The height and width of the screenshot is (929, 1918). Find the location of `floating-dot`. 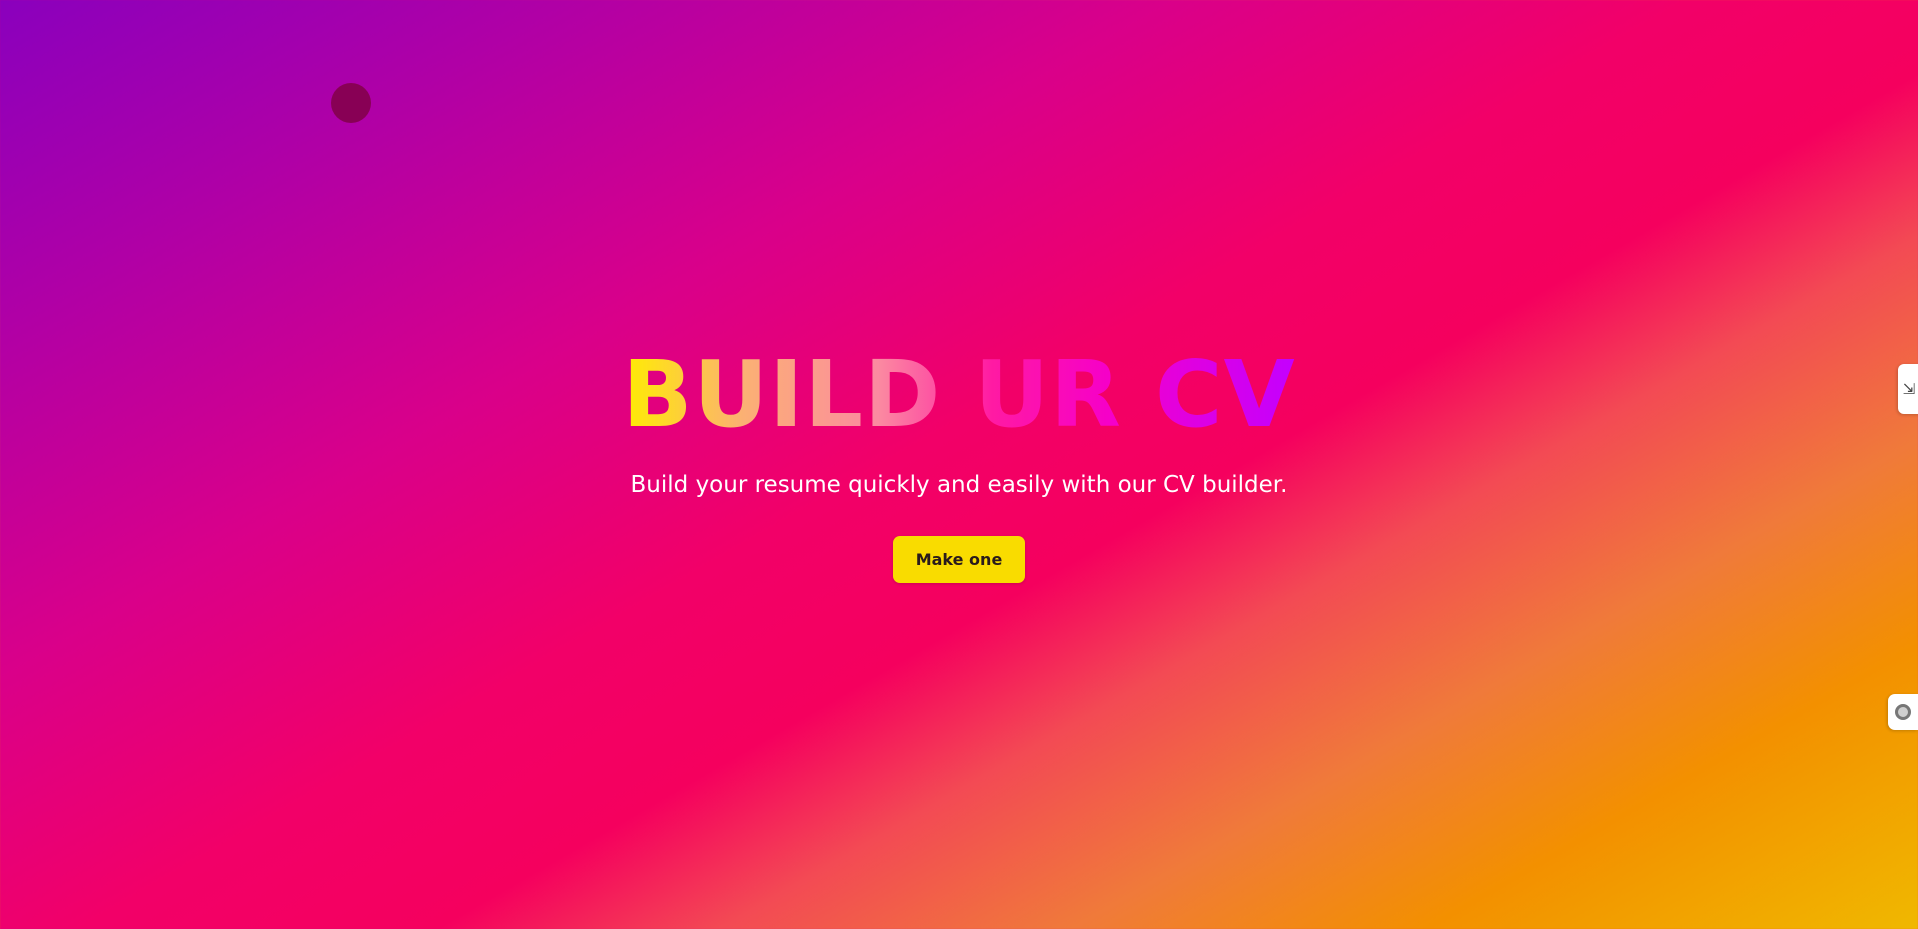

floating-dot is located at coordinates (351, 103).